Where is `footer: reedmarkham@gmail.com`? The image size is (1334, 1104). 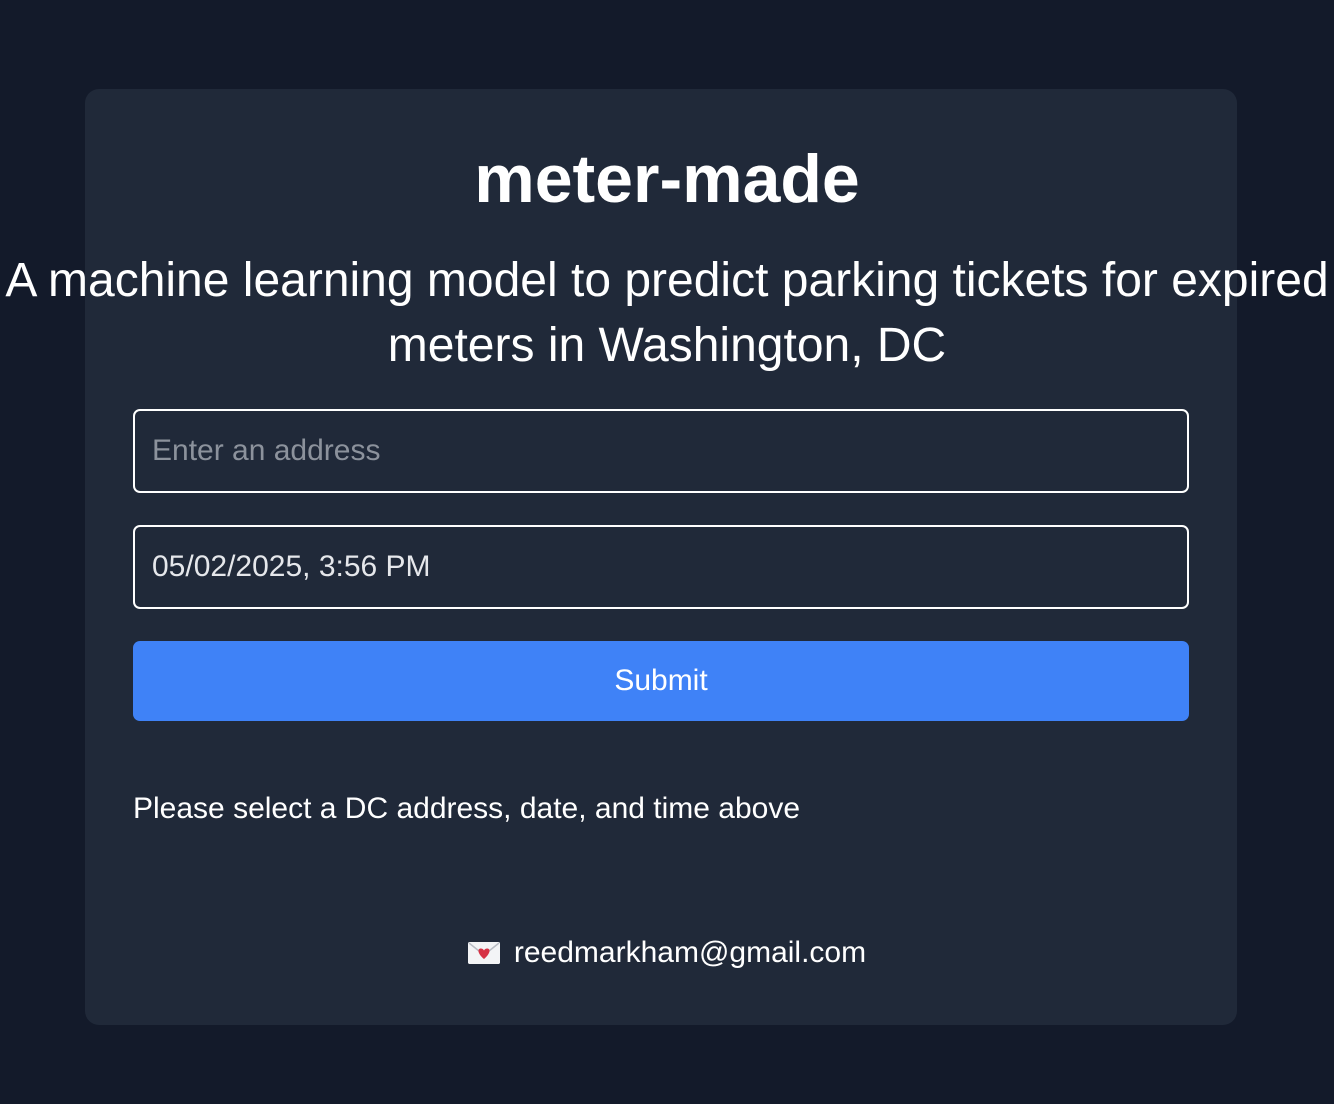 footer: reedmarkham@gmail.com is located at coordinates (667, 953).